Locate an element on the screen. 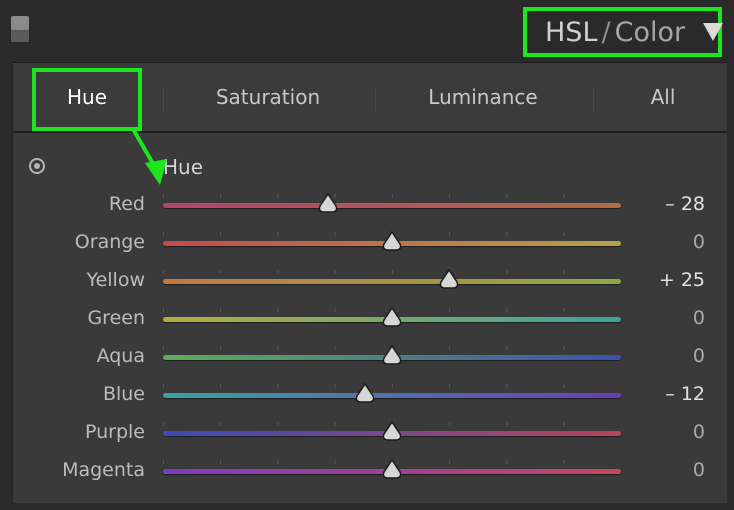 The image size is (734, 510). slider-label: Blue is located at coordinates (123, 394).